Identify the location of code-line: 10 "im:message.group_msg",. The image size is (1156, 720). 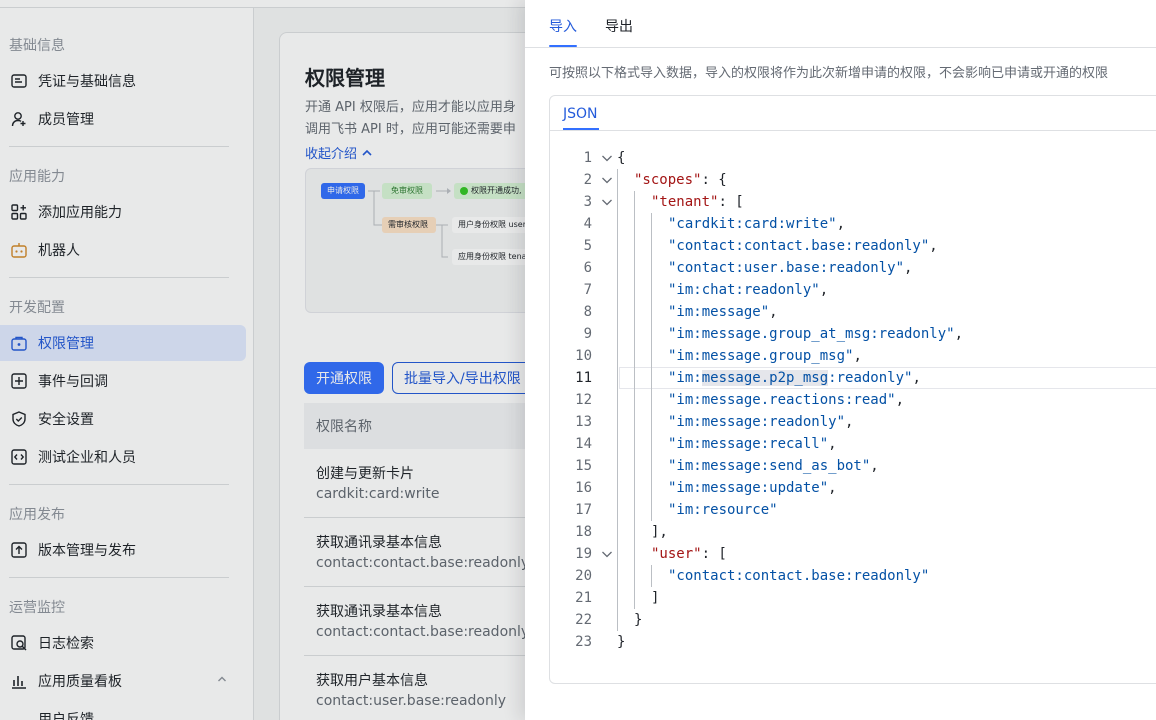
(853, 356).